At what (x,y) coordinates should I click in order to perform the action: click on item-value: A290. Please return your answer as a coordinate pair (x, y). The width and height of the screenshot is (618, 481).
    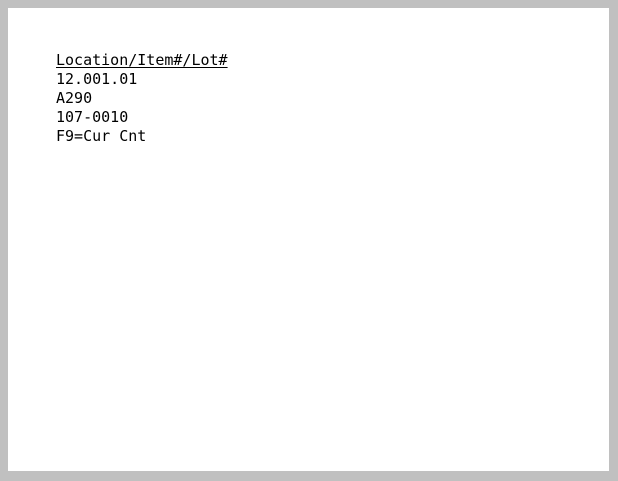
    Looking at the image, I should click on (74, 98).